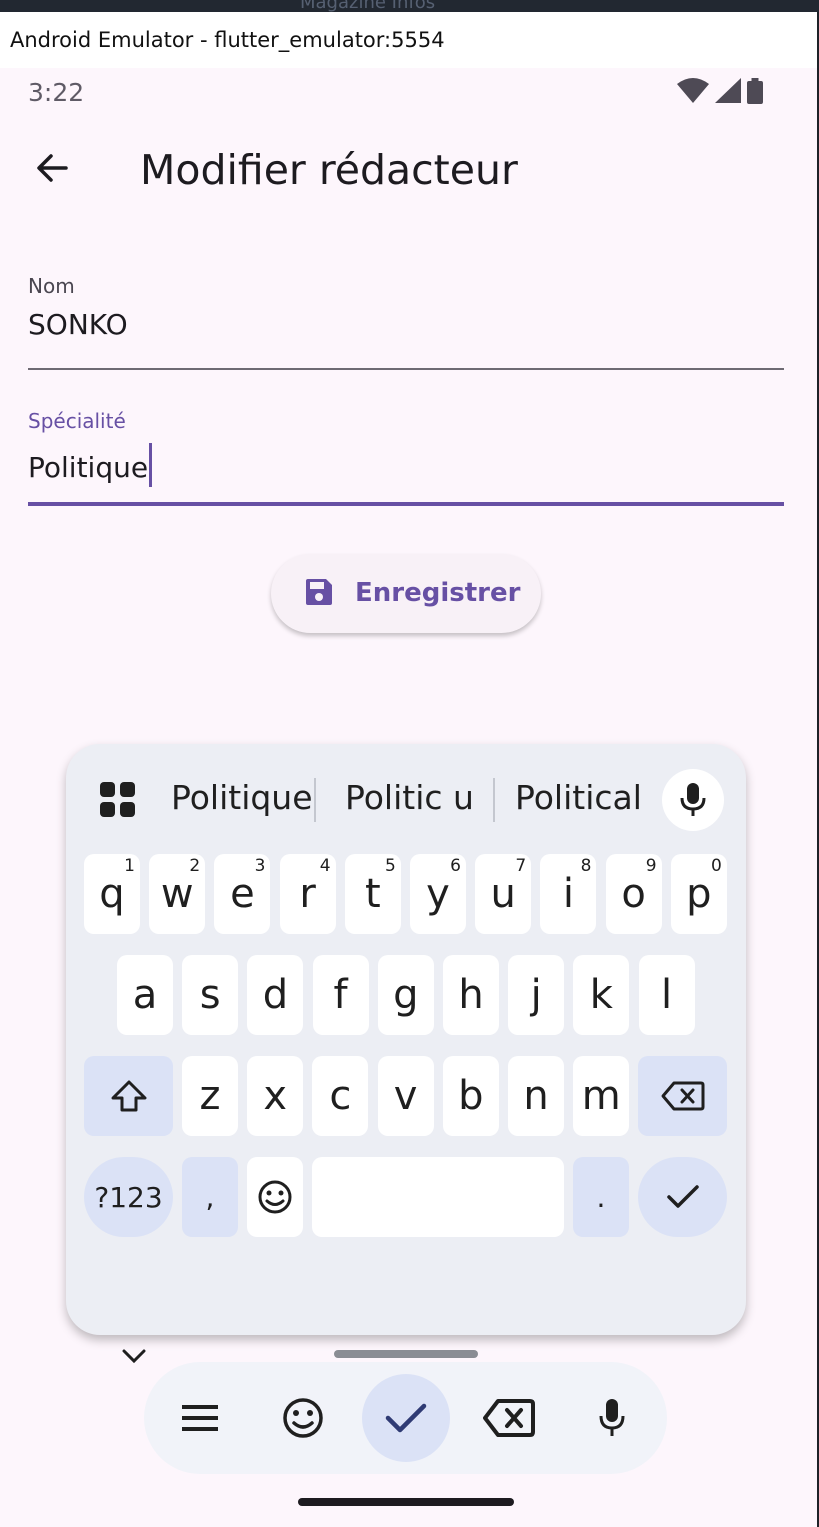 Image resolution: width=819 pixels, height=1527 pixels. I want to click on key-p: p0, so click(698, 894).